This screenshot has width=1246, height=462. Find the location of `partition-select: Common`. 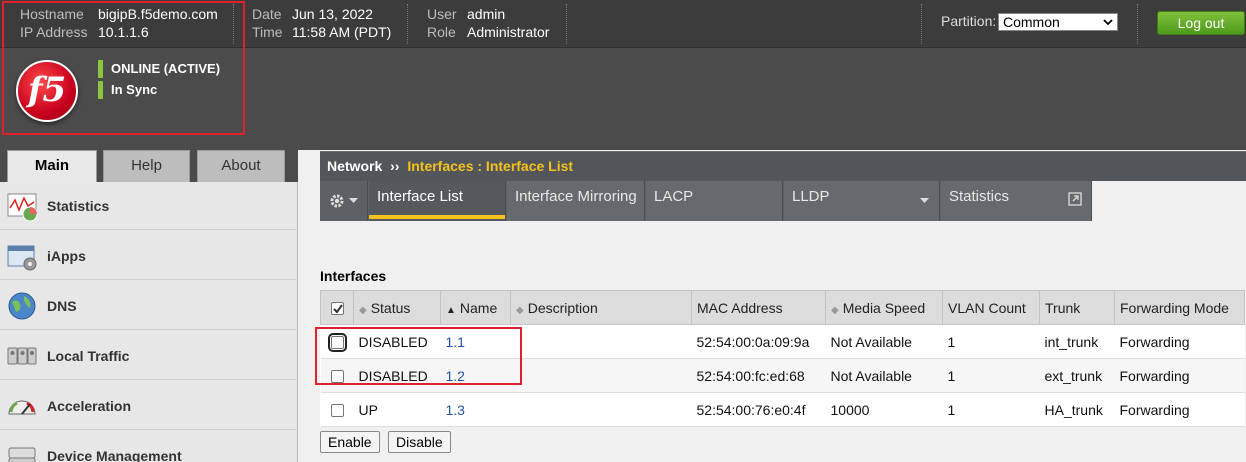

partition-select: Common is located at coordinates (1058, 22).